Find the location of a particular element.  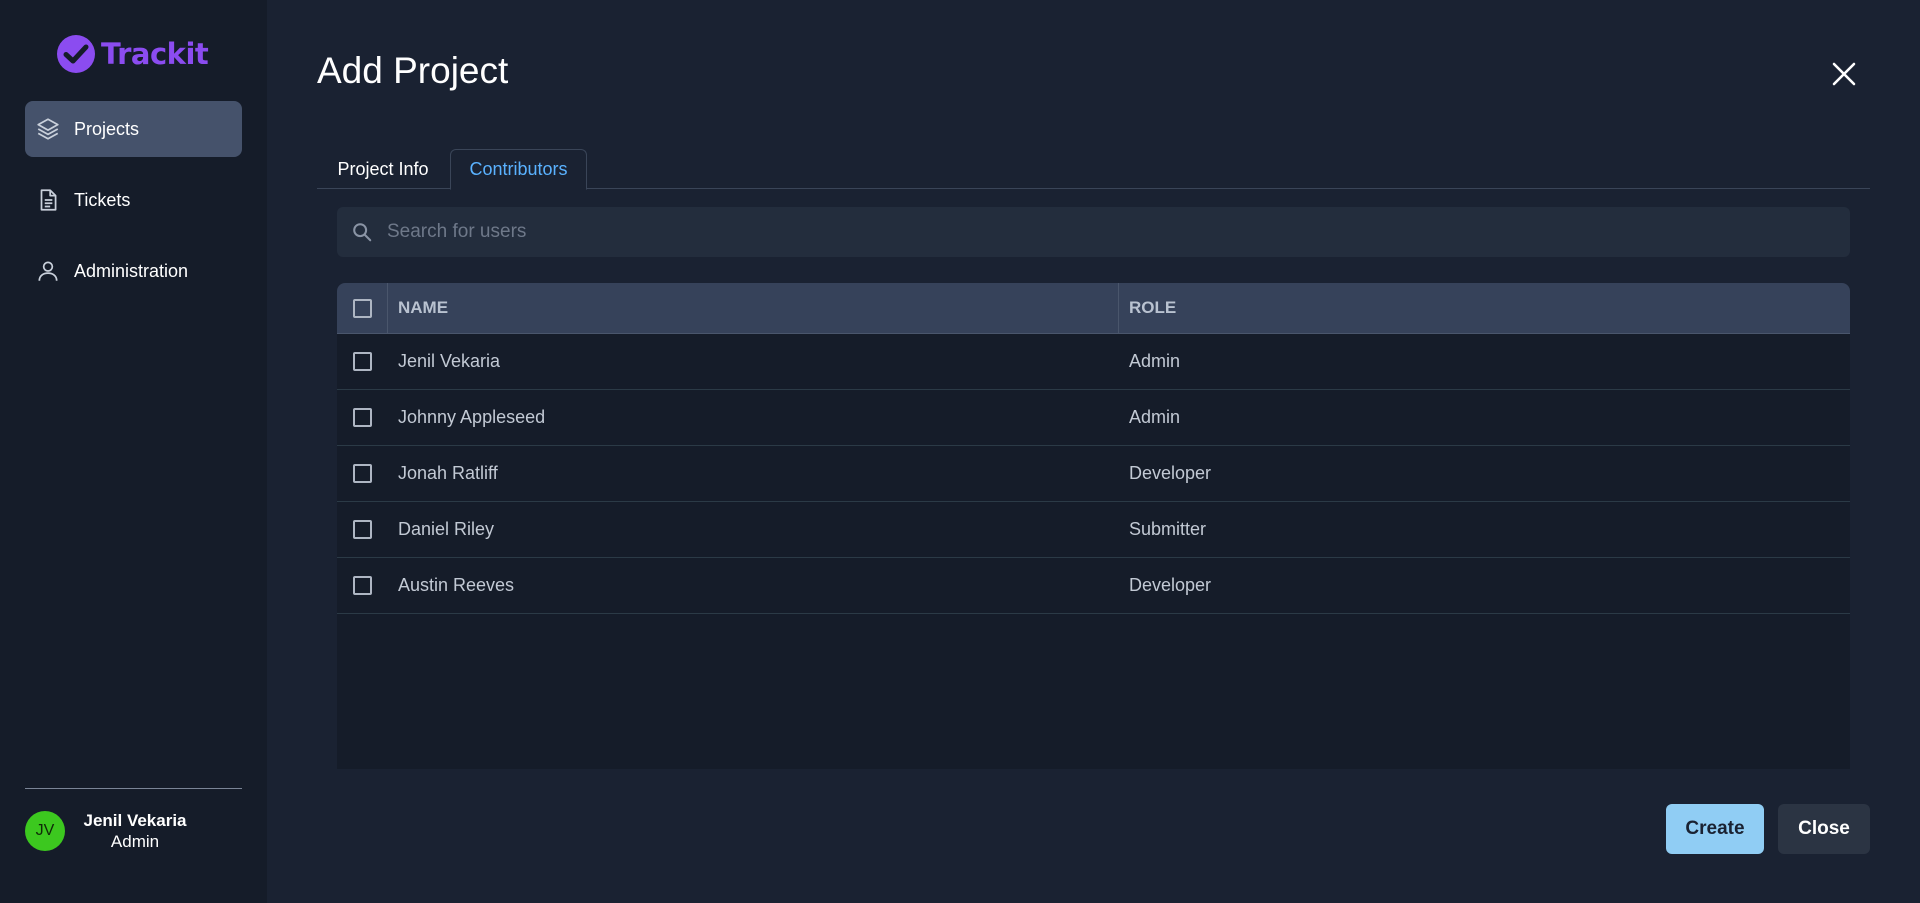

close-dialog-button is located at coordinates (1844, 74).